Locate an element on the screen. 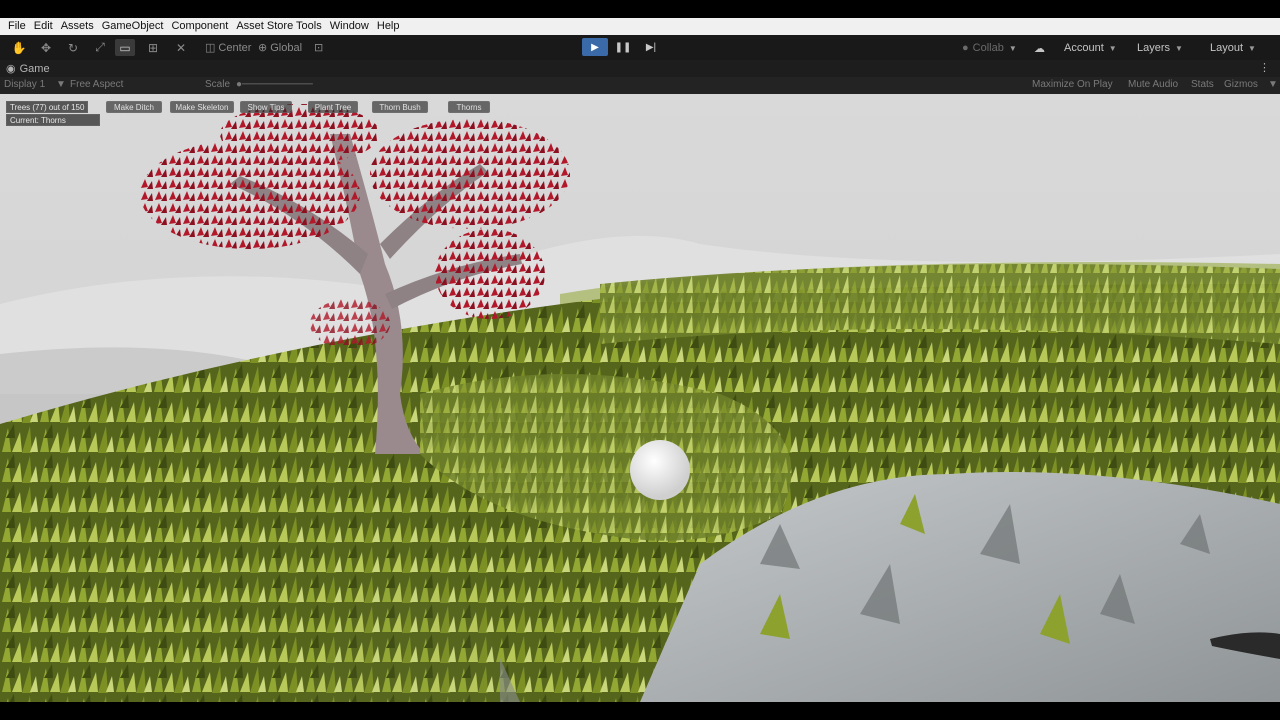 The image size is (1280, 720). step-icon: ▶| is located at coordinates (651, 47).